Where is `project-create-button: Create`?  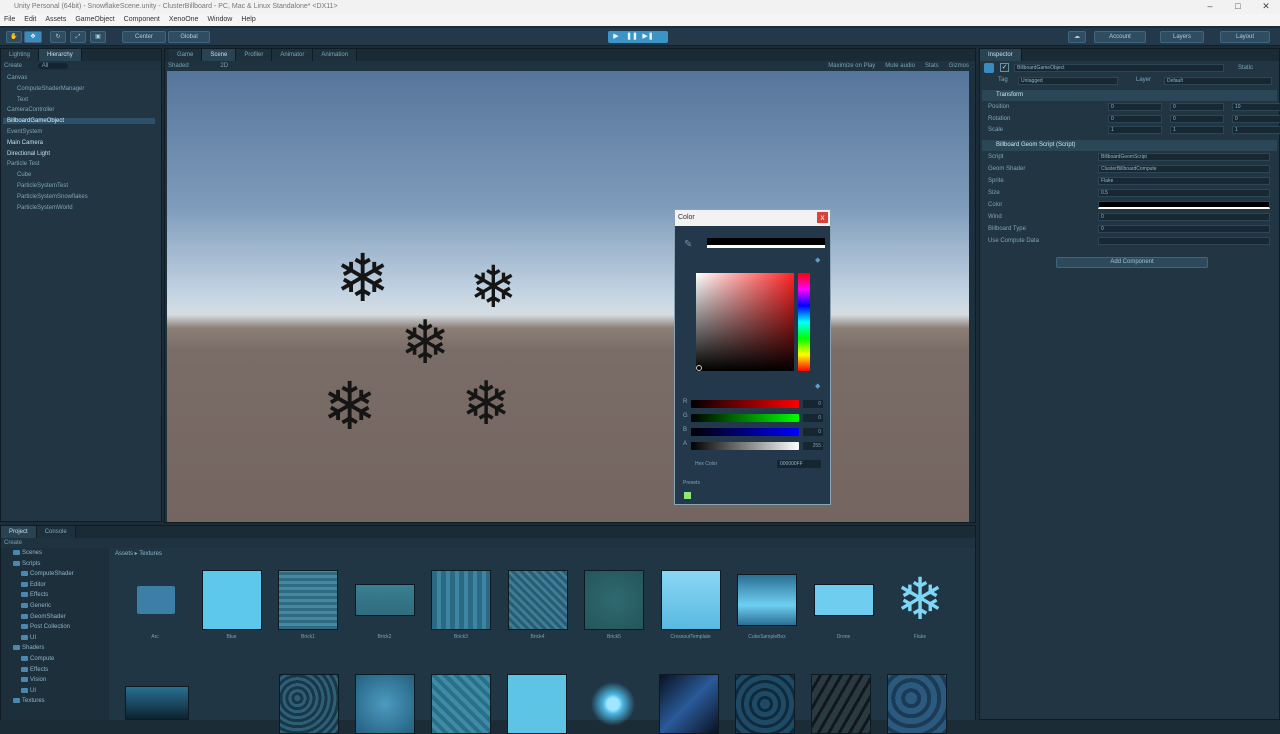 project-create-button: Create is located at coordinates (13, 543).